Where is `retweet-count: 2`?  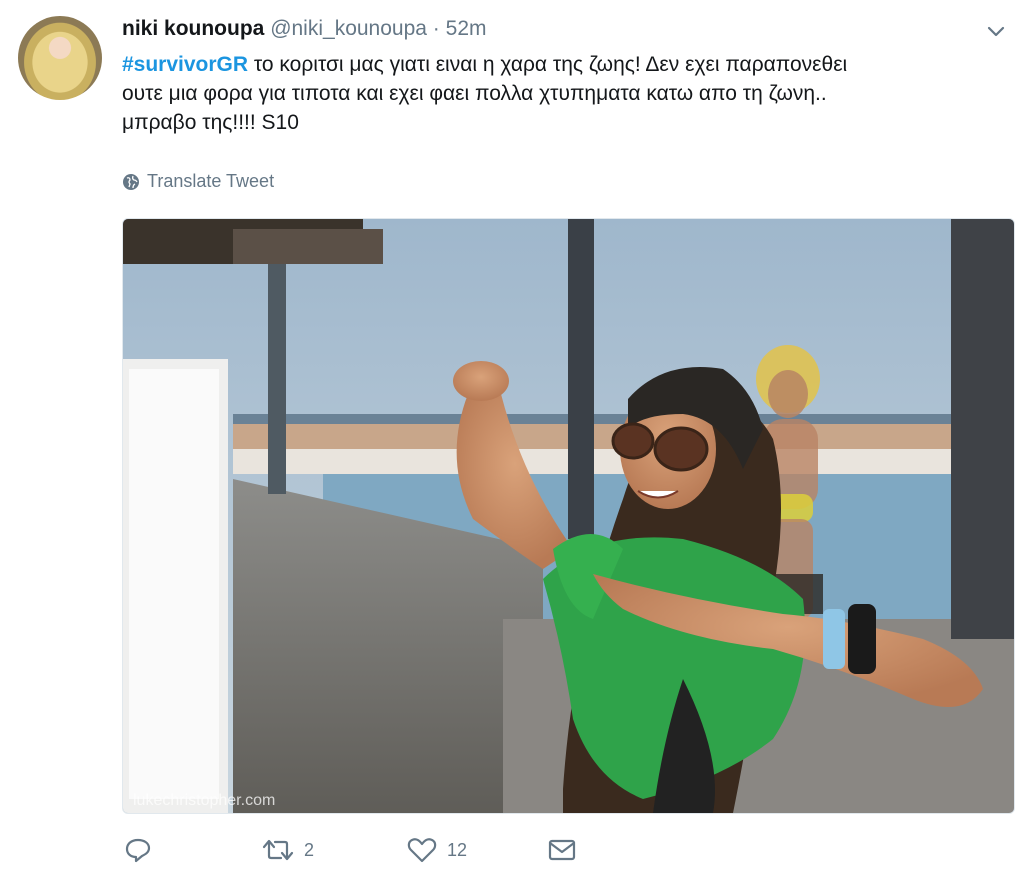
retweet-count: 2 is located at coordinates (309, 849).